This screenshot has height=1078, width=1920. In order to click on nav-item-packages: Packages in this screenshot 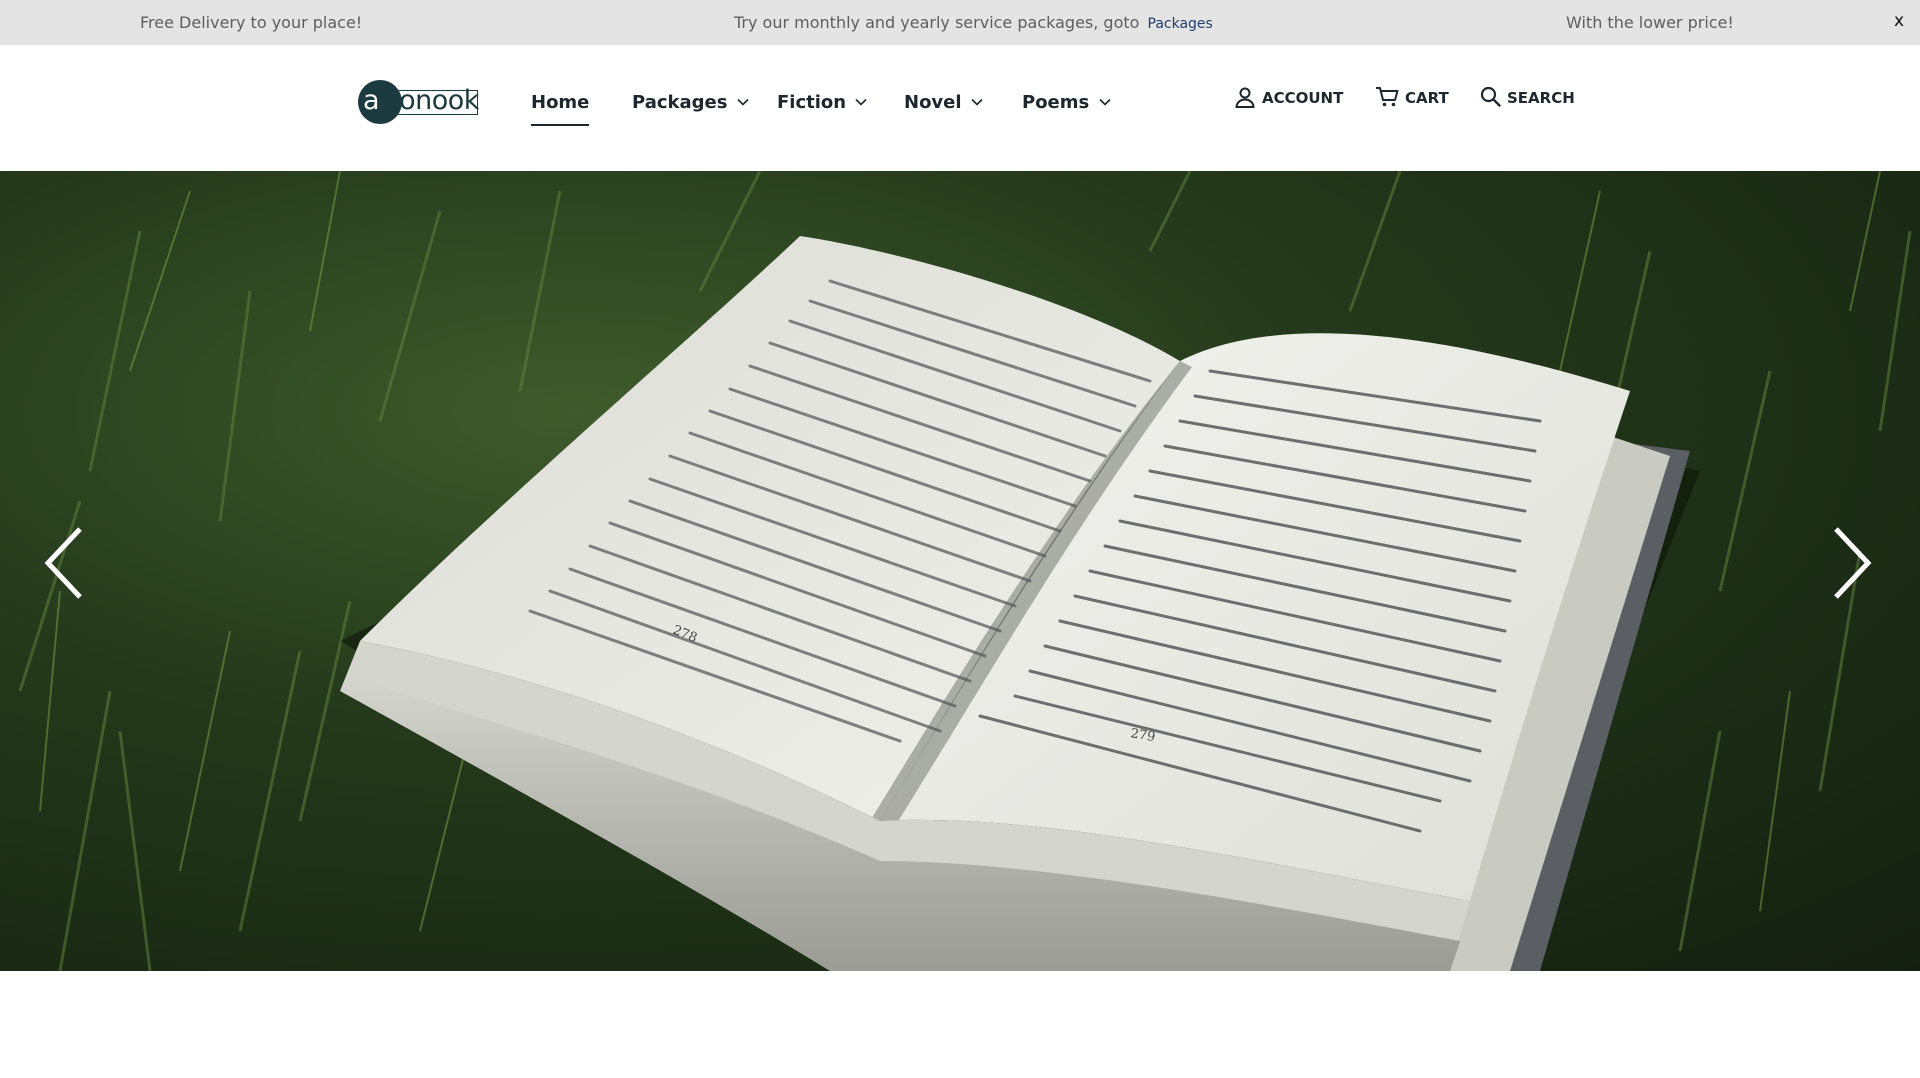, I will do `click(690, 102)`.